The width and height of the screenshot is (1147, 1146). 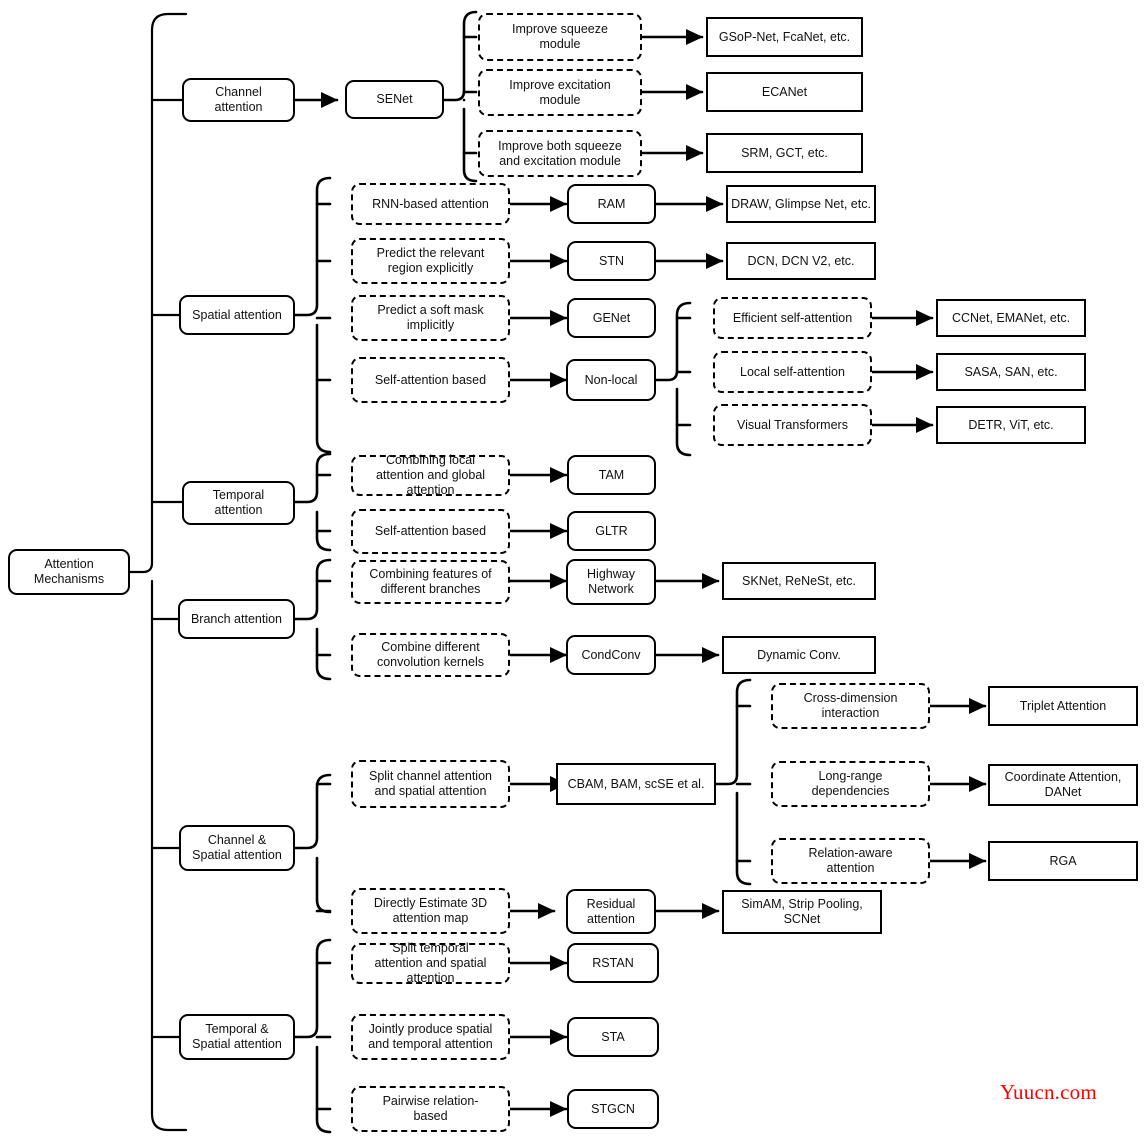 I want to click on node-label: Temporal & Spatial attention, so click(x=237, y=1036).